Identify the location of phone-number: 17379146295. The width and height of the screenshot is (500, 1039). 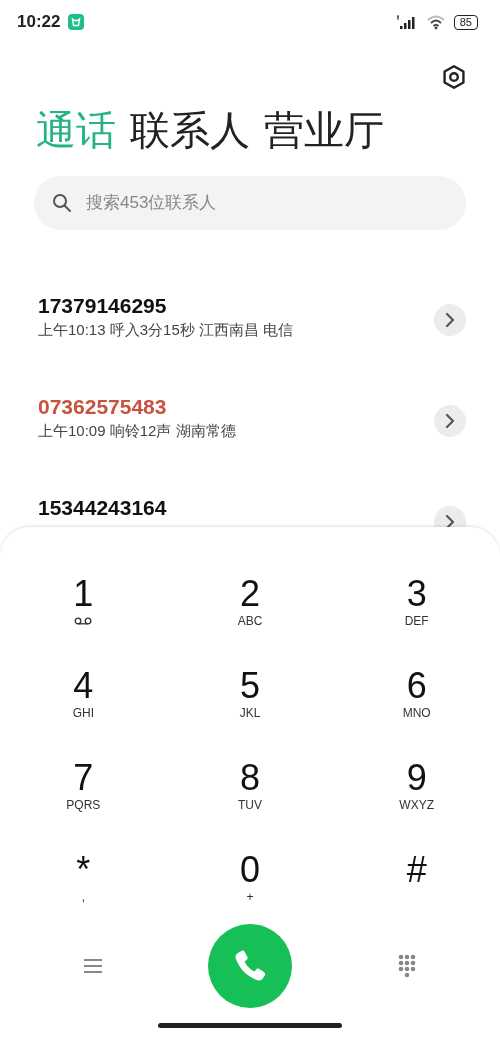
(103, 306).